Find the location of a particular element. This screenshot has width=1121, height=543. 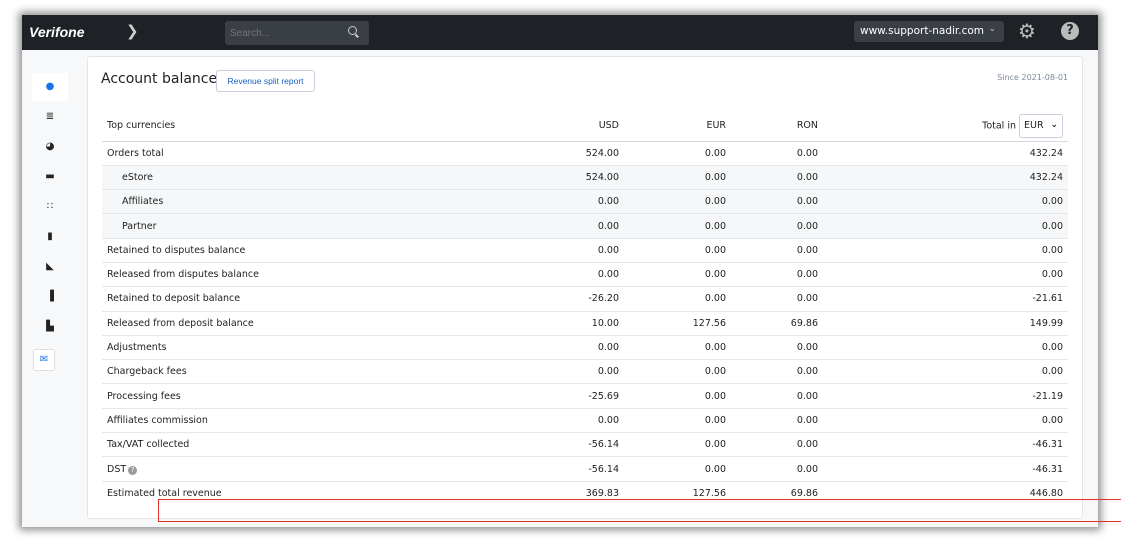

chevron-right-icon: ❯ is located at coordinates (132, 31).